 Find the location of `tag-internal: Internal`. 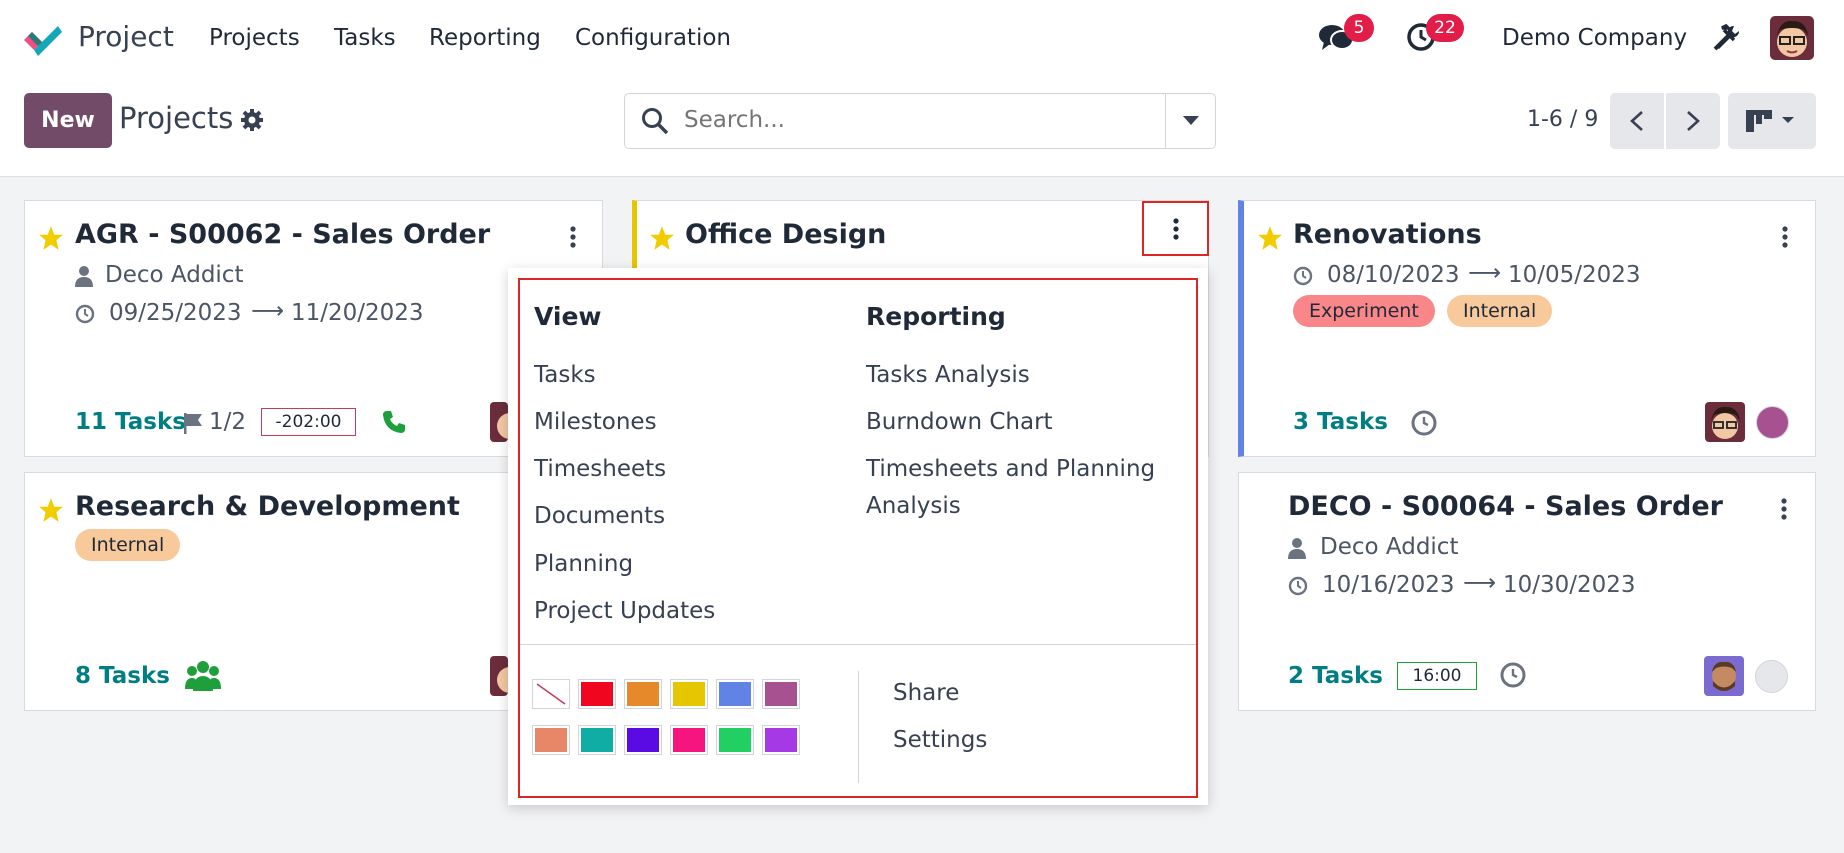

tag-internal: Internal is located at coordinates (128, 545).